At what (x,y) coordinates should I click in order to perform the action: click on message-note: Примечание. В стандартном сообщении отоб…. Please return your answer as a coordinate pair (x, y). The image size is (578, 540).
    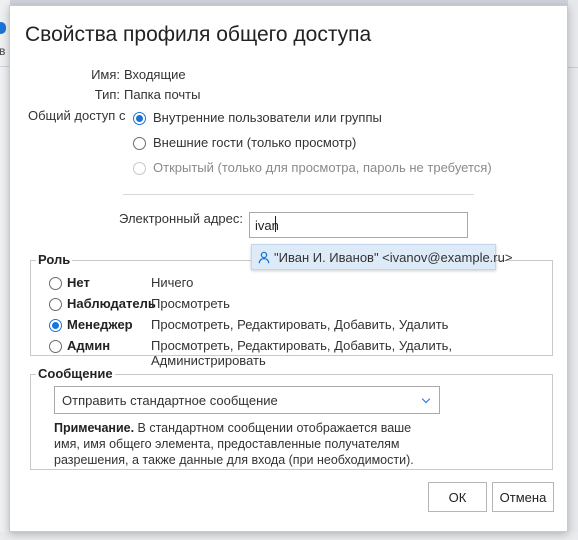
    Looking at the image, I should click on (234, 444).